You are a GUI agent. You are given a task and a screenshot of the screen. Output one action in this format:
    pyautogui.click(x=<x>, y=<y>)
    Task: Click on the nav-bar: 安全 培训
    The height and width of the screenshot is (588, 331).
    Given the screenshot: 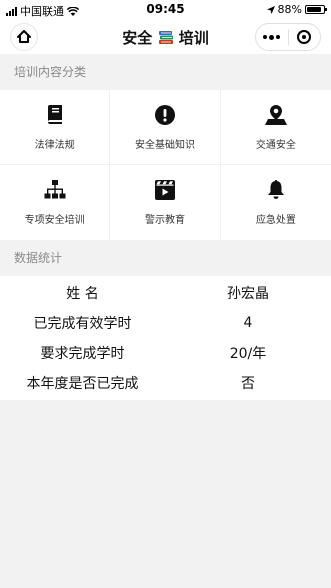 What is the action you would take?
    pyautogui.click(x=165, y=36)
    